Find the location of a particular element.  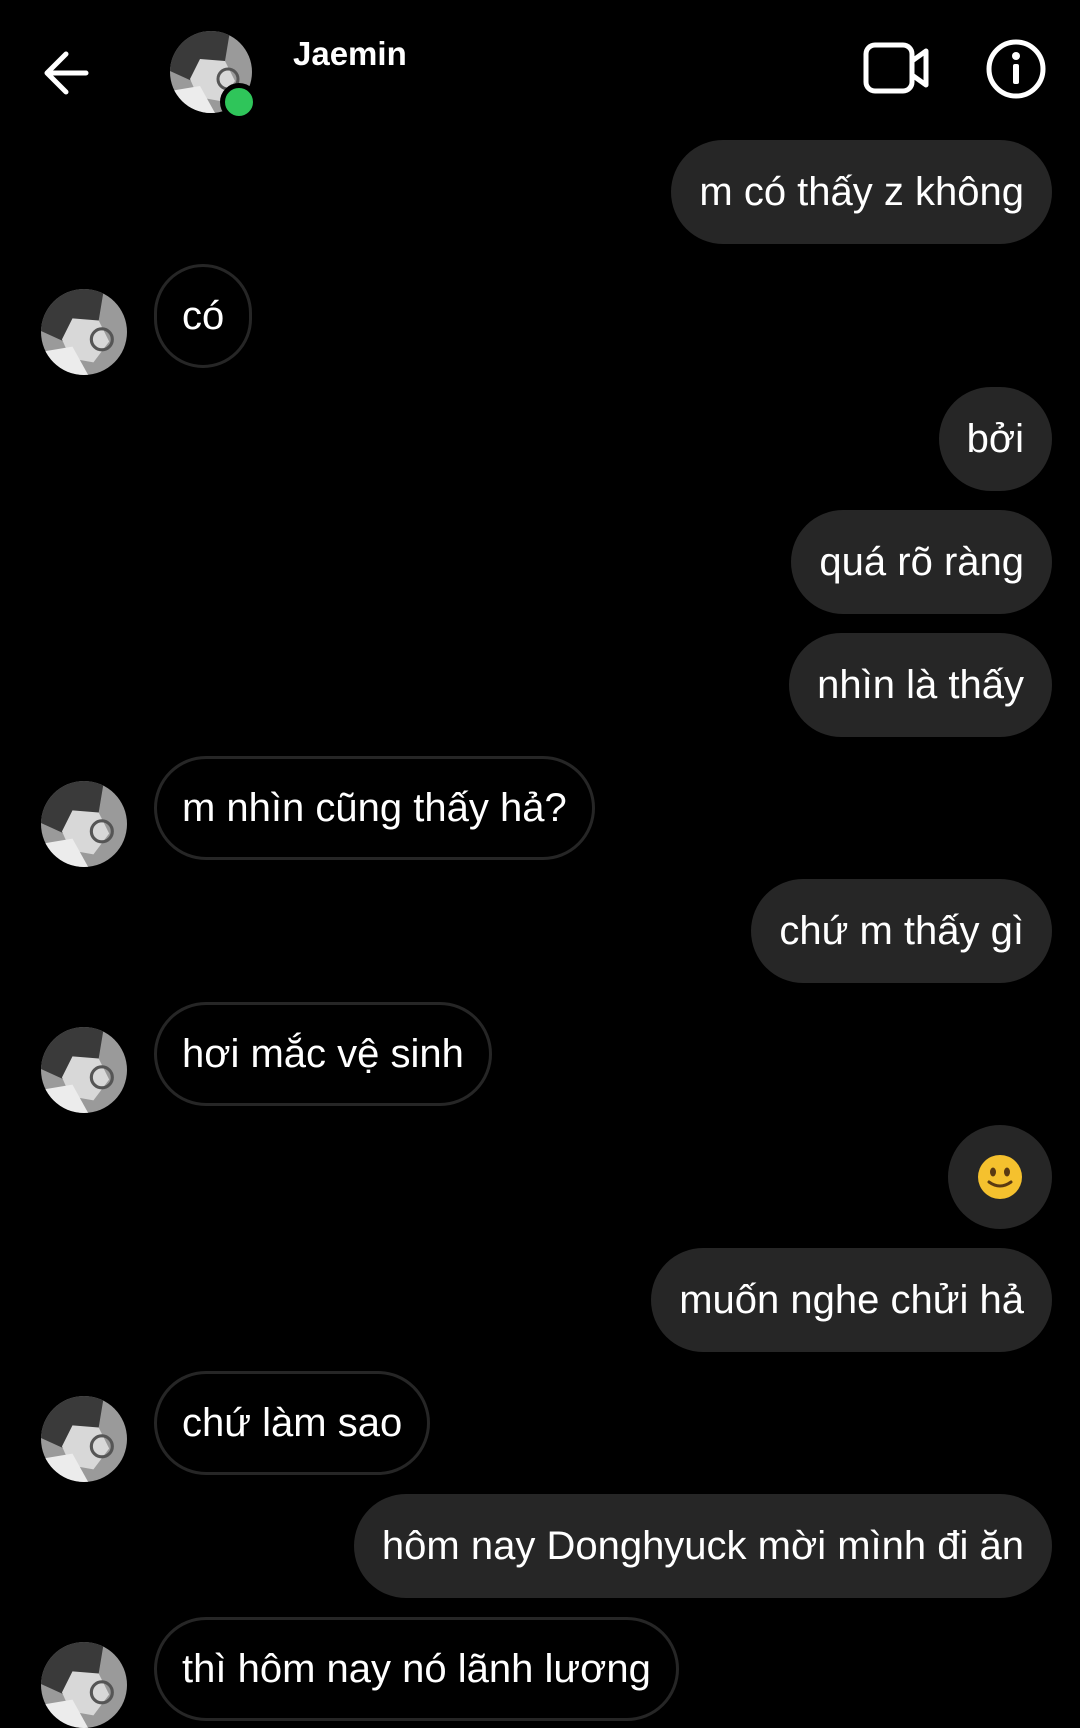

outgoing-message: hôm nay Donghyuck mời mình đi ăn is located at coordinates (702, 1546).